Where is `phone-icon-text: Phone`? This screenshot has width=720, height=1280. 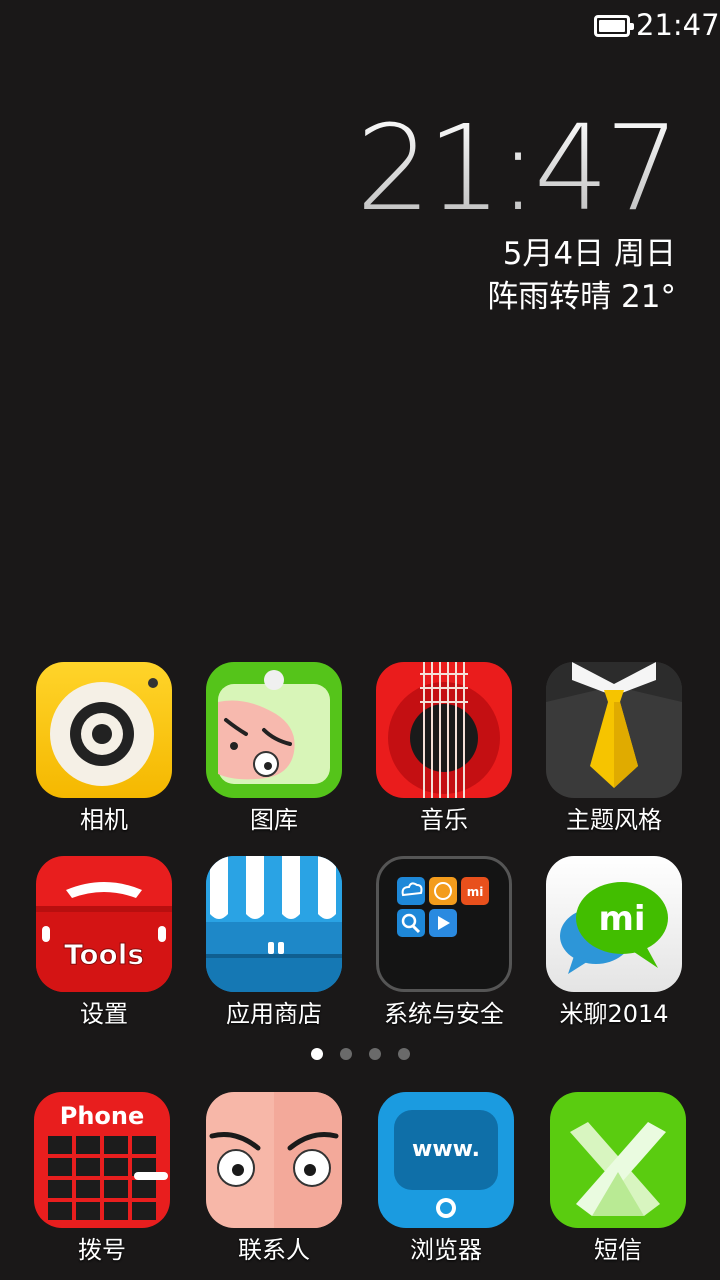
phone-icon-text: Phone is located at coordinates (102, 1116).